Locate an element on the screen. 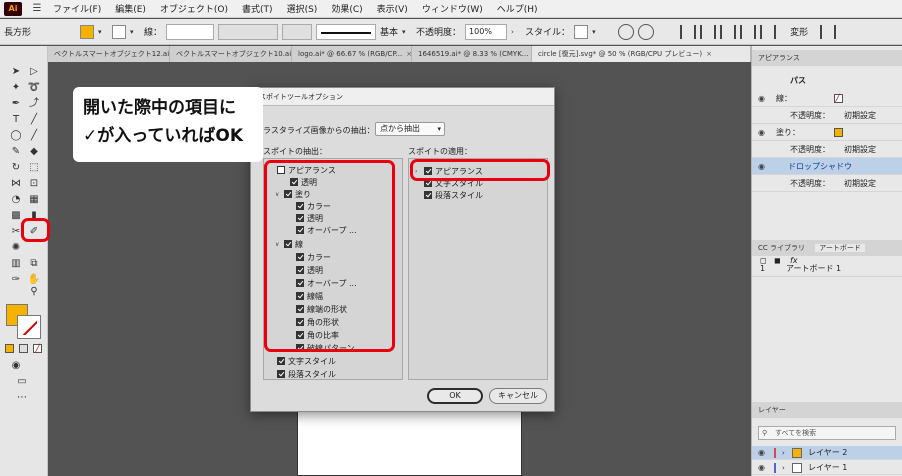  menu-view: 表示(V) is located at coordinates (392, 8).